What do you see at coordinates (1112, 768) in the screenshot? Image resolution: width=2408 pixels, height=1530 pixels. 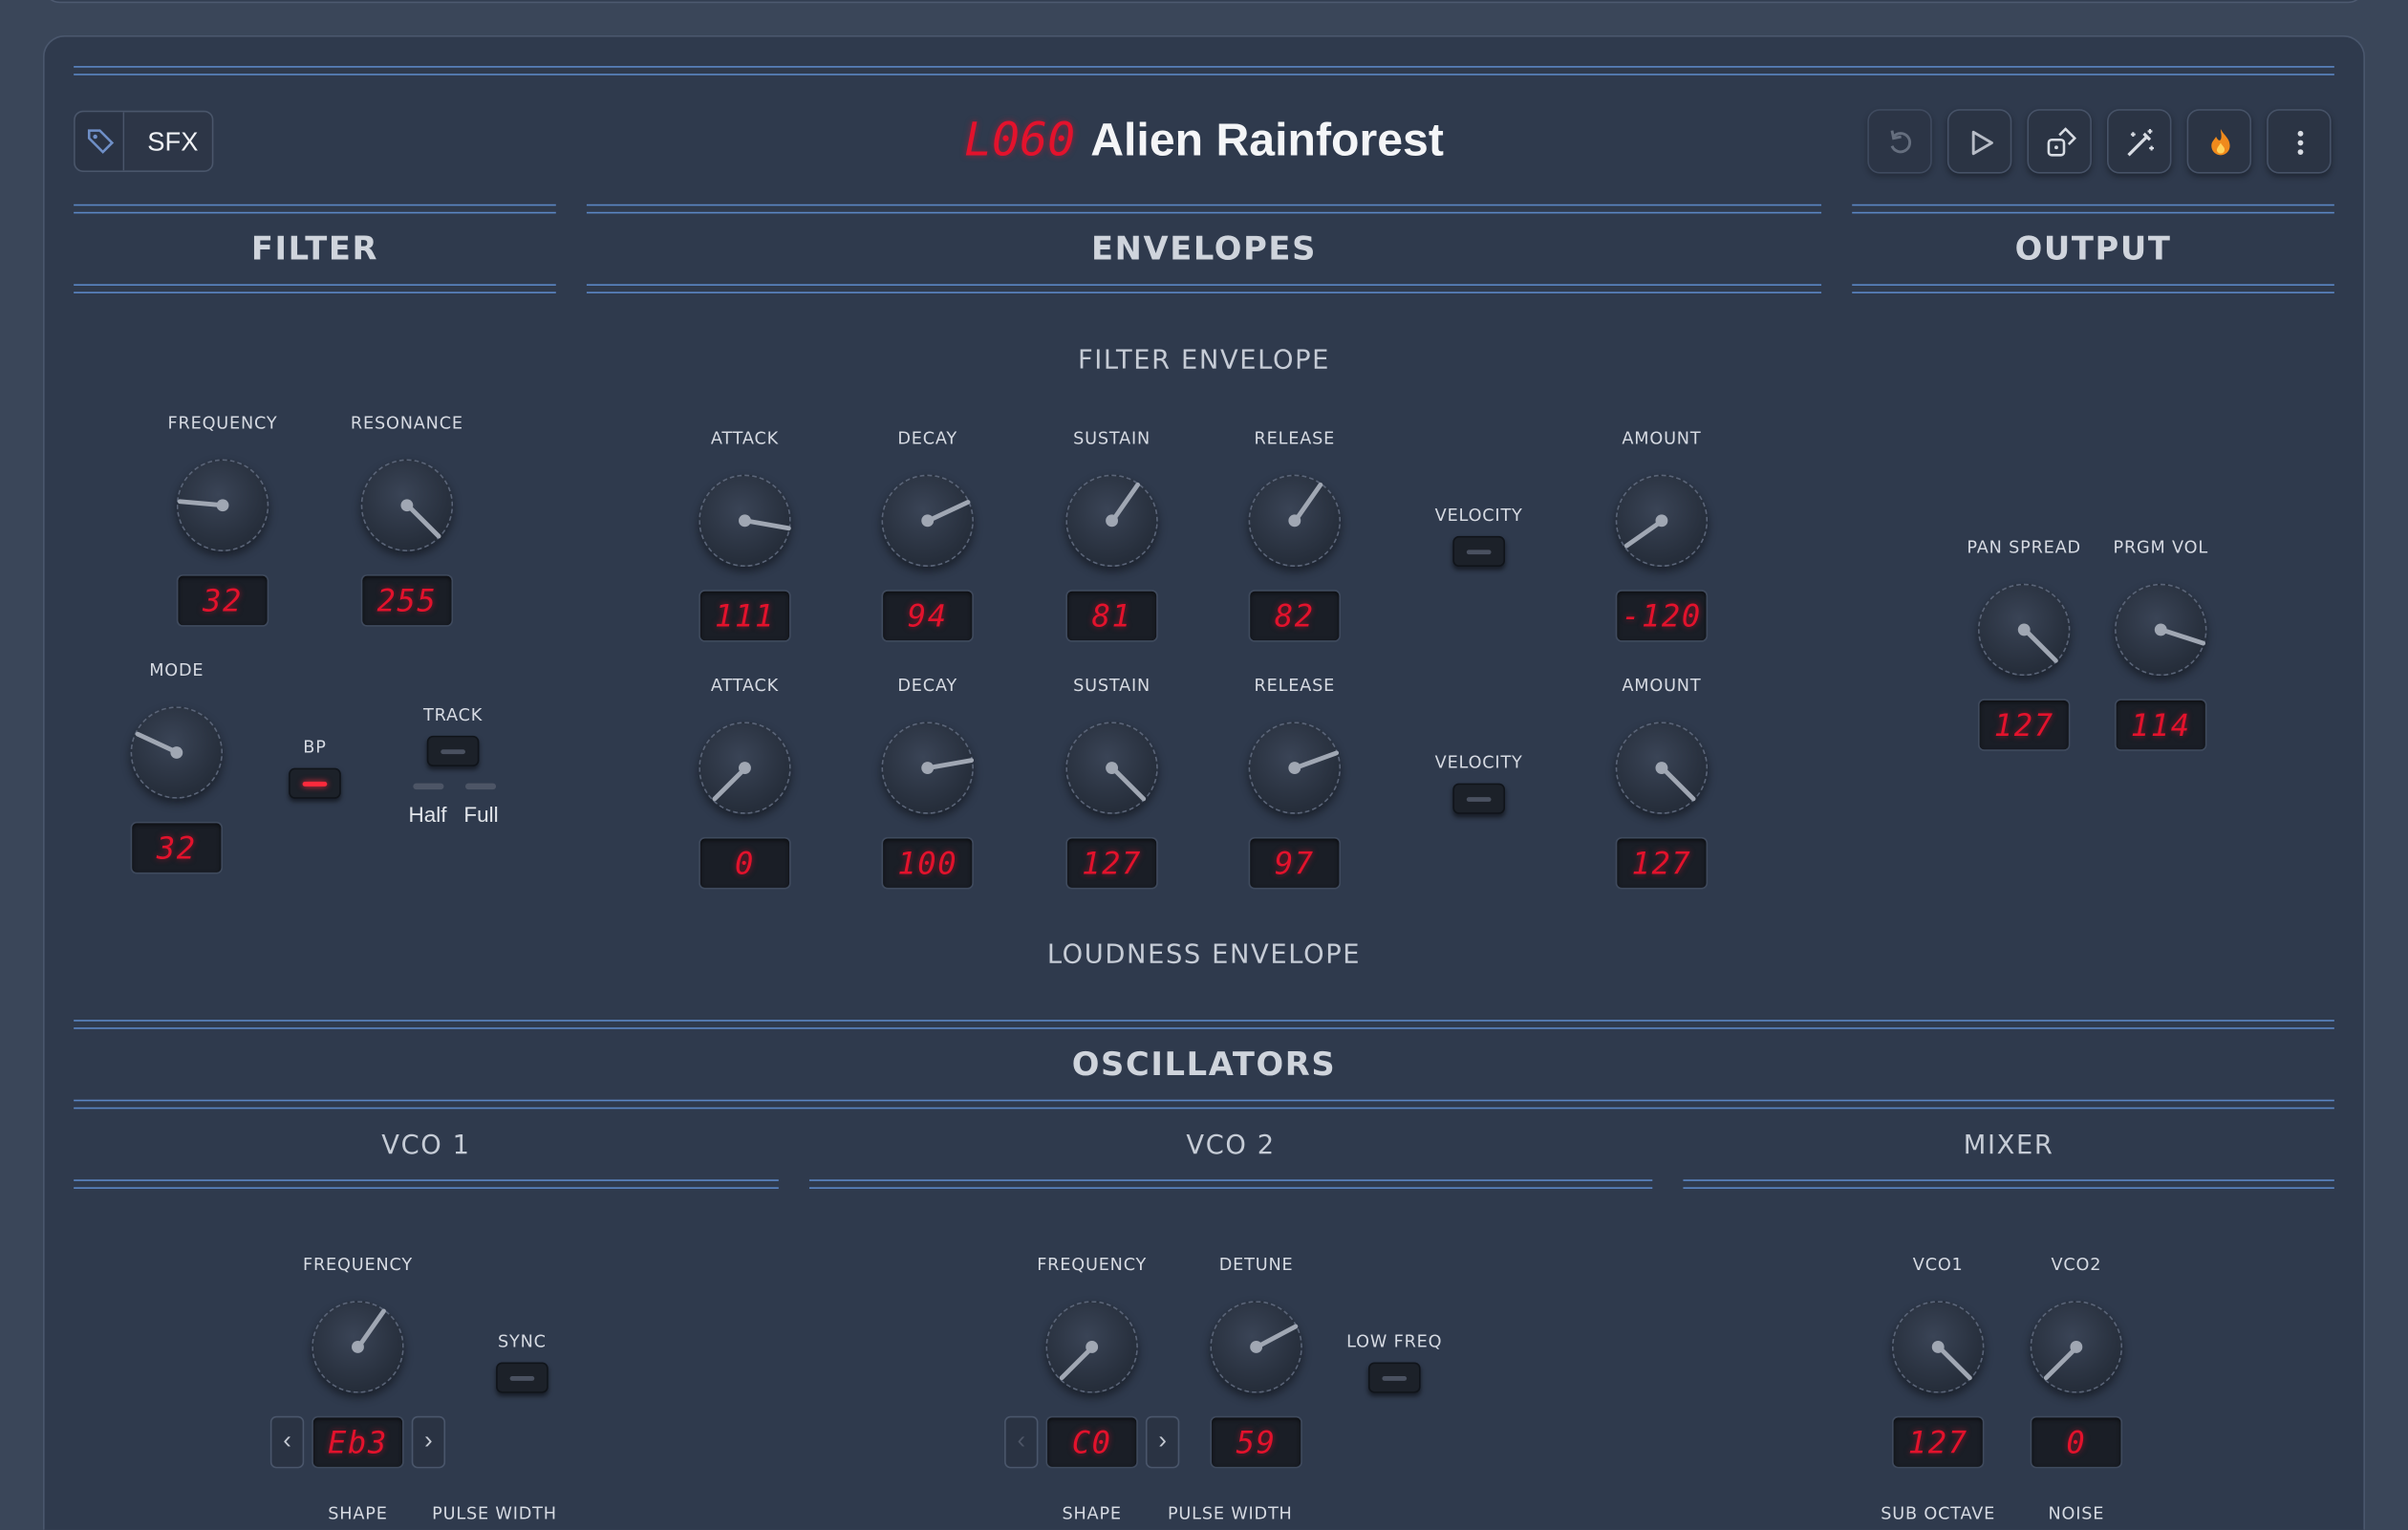 I see `lenv-sustain-knob` at bounding box center [1112, 768].